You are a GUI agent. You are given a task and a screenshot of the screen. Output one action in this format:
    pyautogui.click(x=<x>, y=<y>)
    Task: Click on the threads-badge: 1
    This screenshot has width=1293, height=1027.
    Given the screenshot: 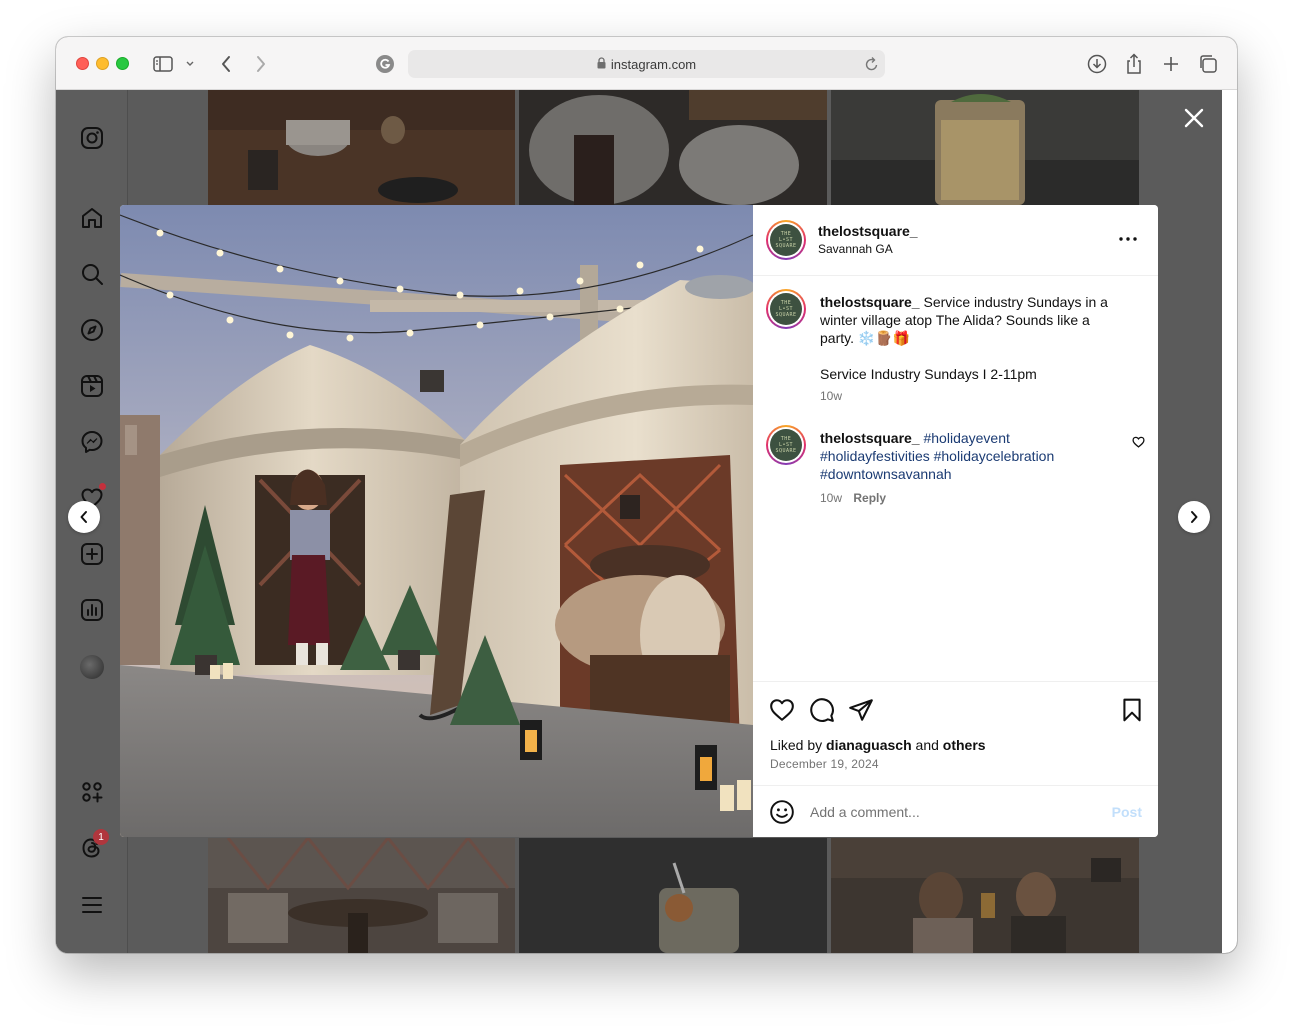 What is the action you would take?
    pyautogui.click(x=101, y=837)
    